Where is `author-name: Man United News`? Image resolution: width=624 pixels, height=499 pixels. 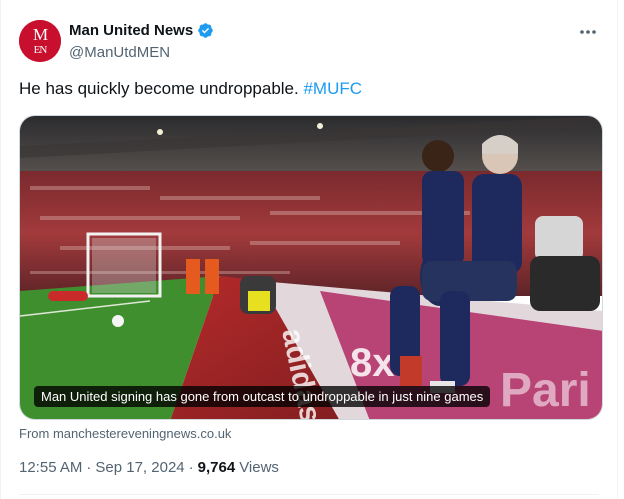 author-name: Man United News is located at coordinates (131, 30).